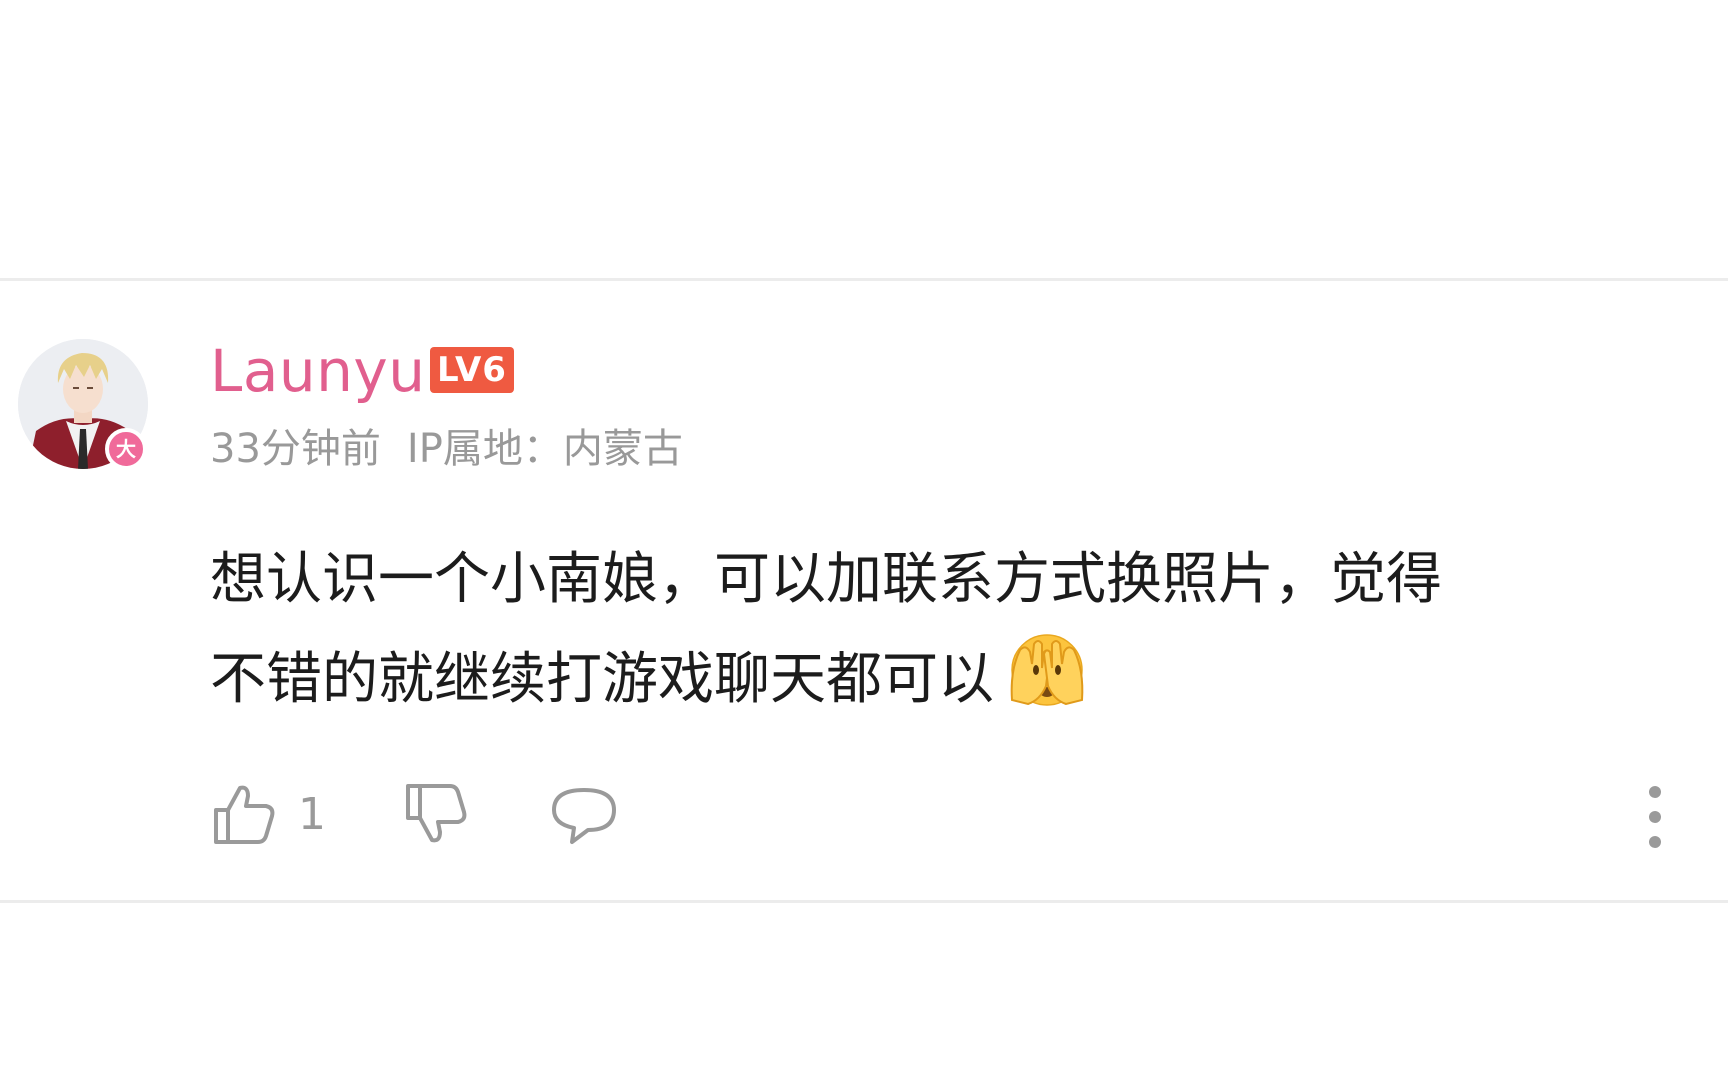 Image resolution: width=1728 pixels, height=1080 pixels. I want to click on comment-line-2-text: 不错的就继续打游戏聊天都可以, so click(602, 679).